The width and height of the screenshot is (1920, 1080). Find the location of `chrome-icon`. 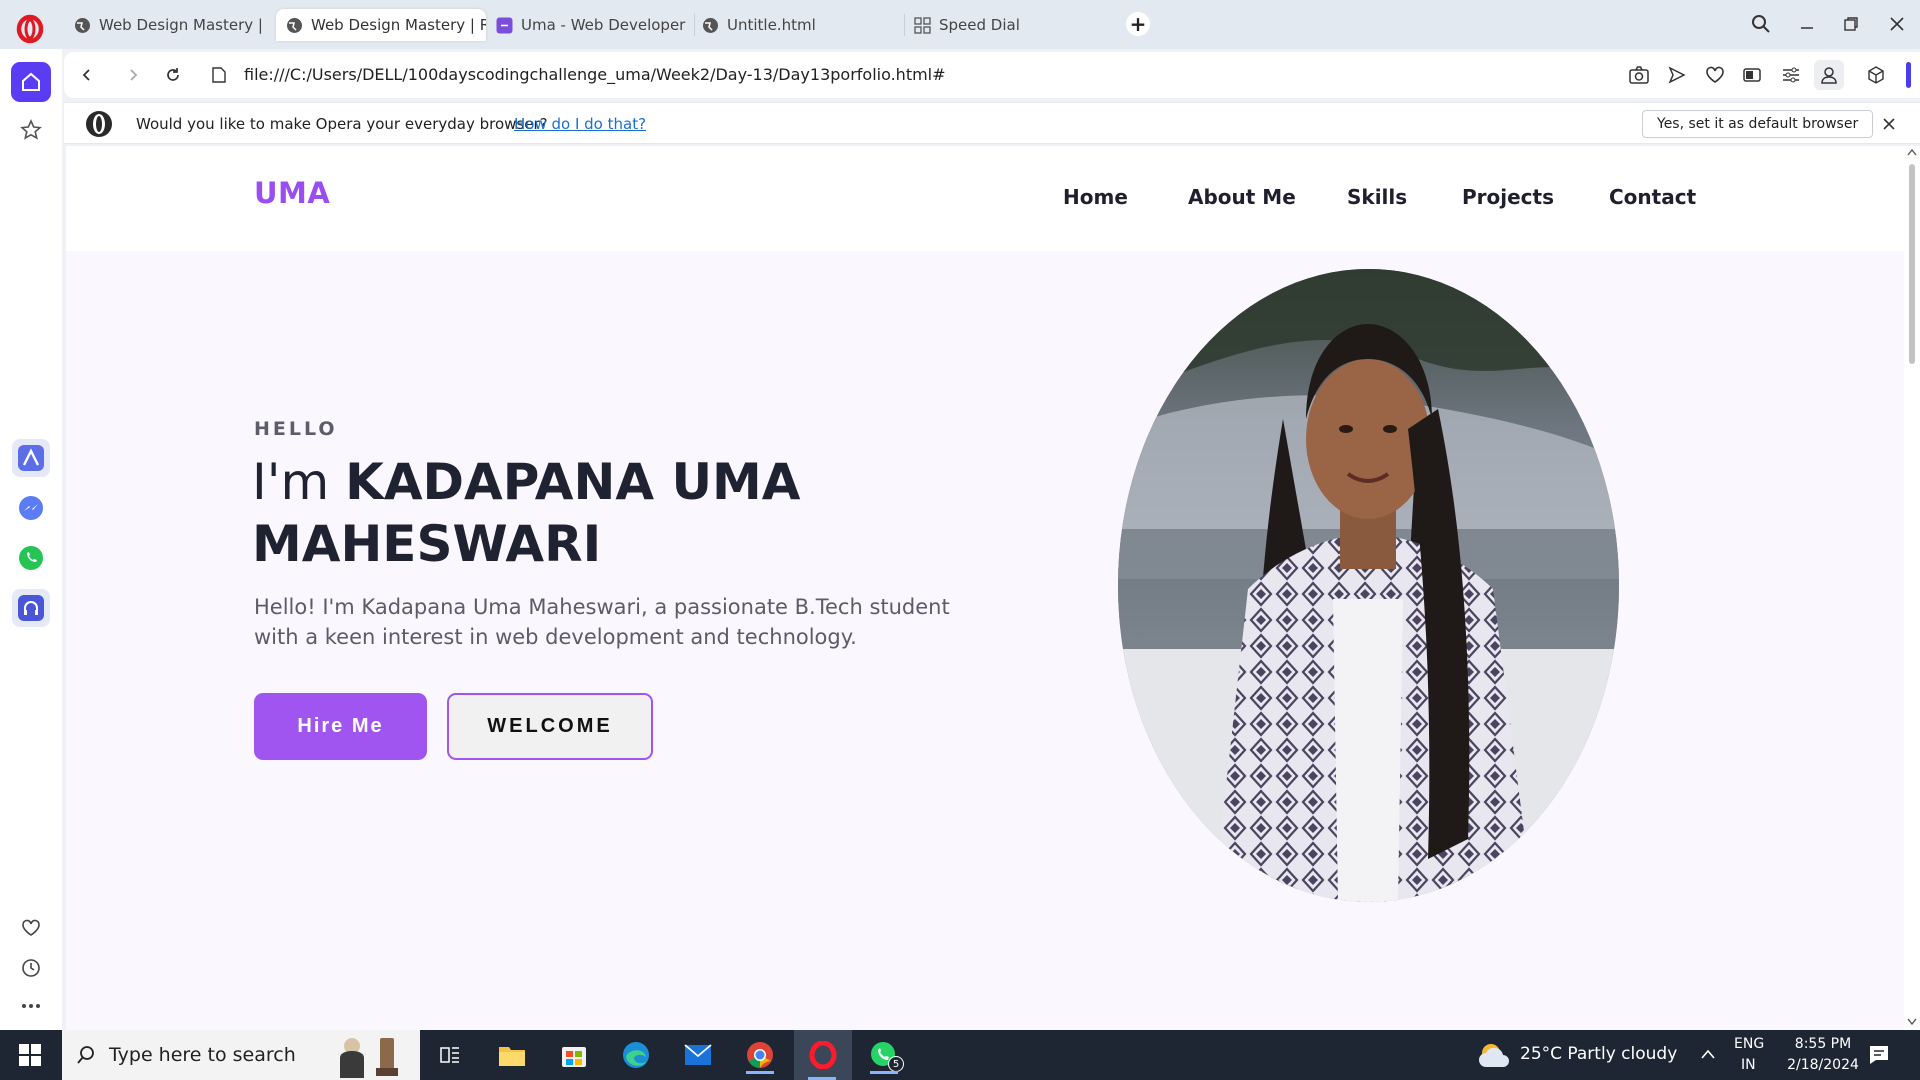

chrome-icon is located at coordinates (760, 1055).